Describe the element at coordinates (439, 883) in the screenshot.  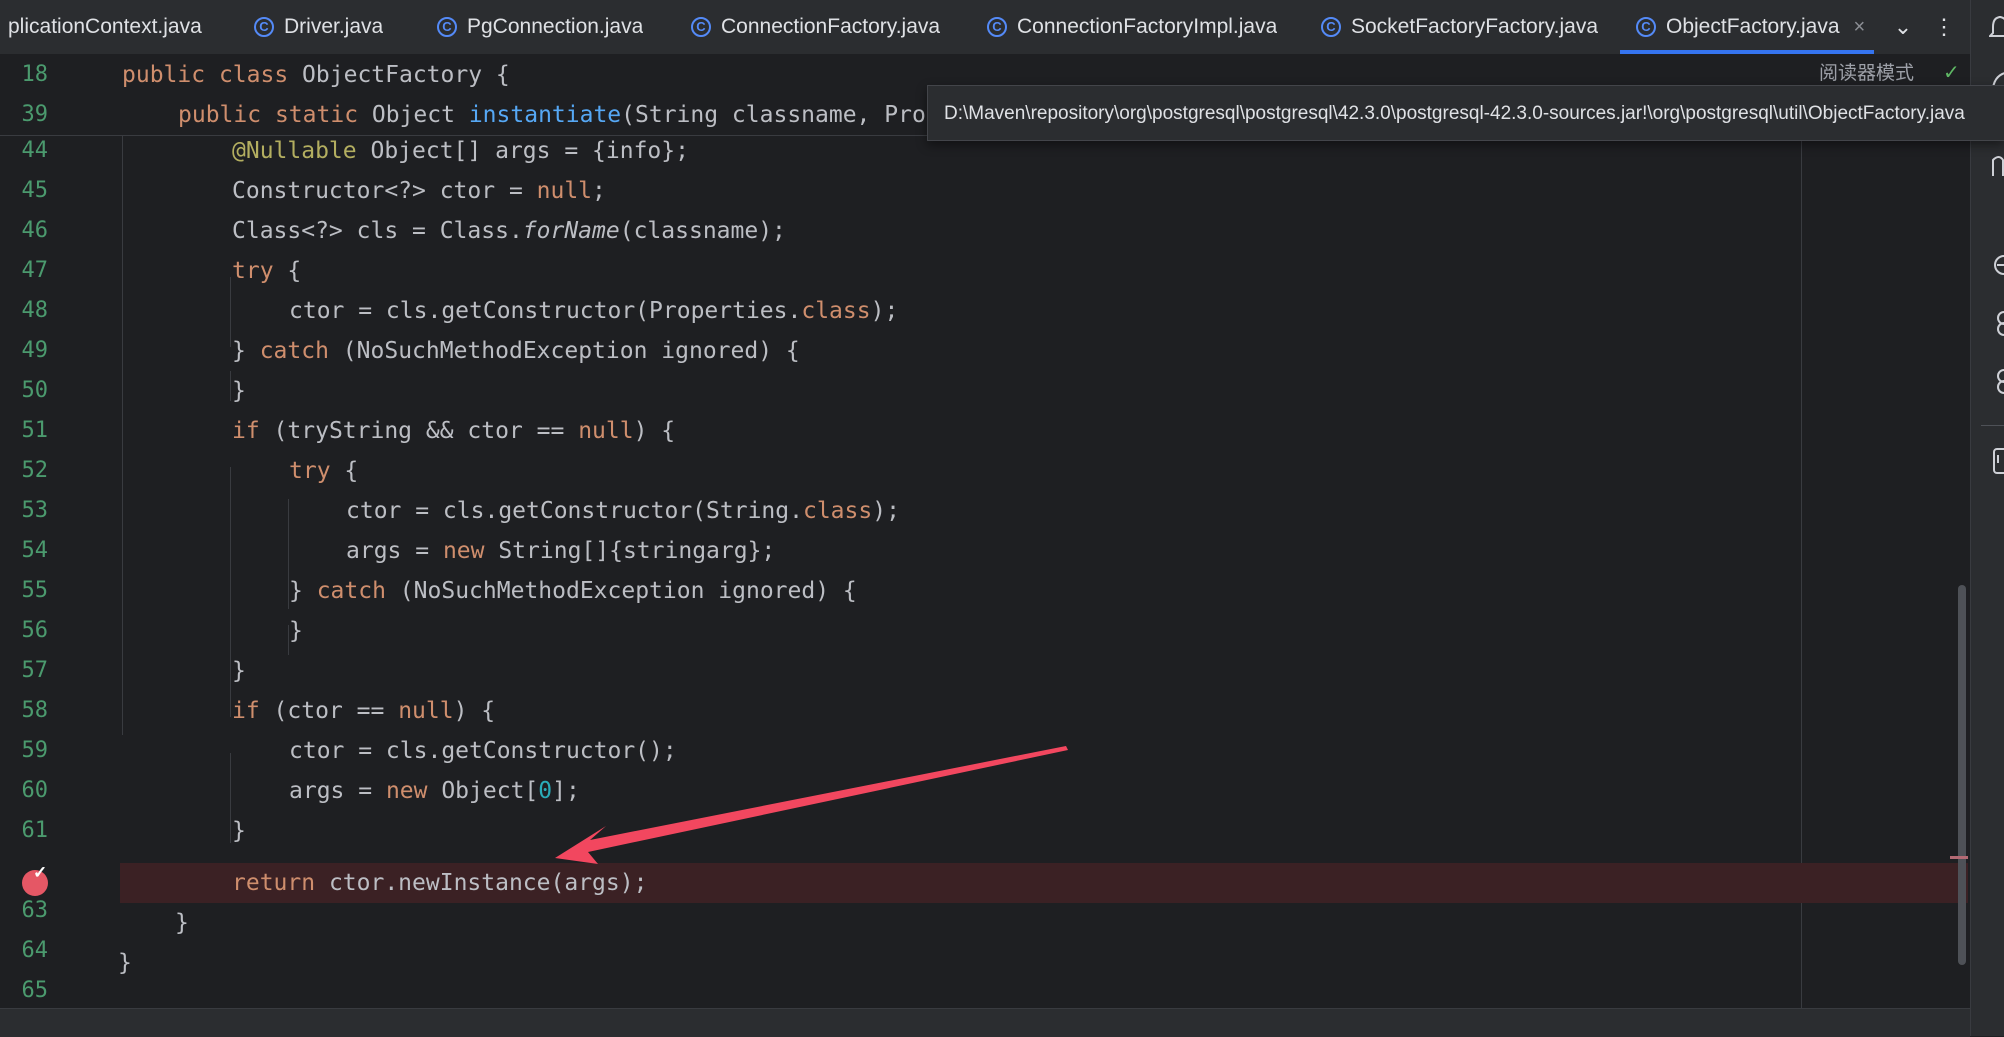
I see `code-line-breakpoint: return ctor.newInstance(args);` at that location.